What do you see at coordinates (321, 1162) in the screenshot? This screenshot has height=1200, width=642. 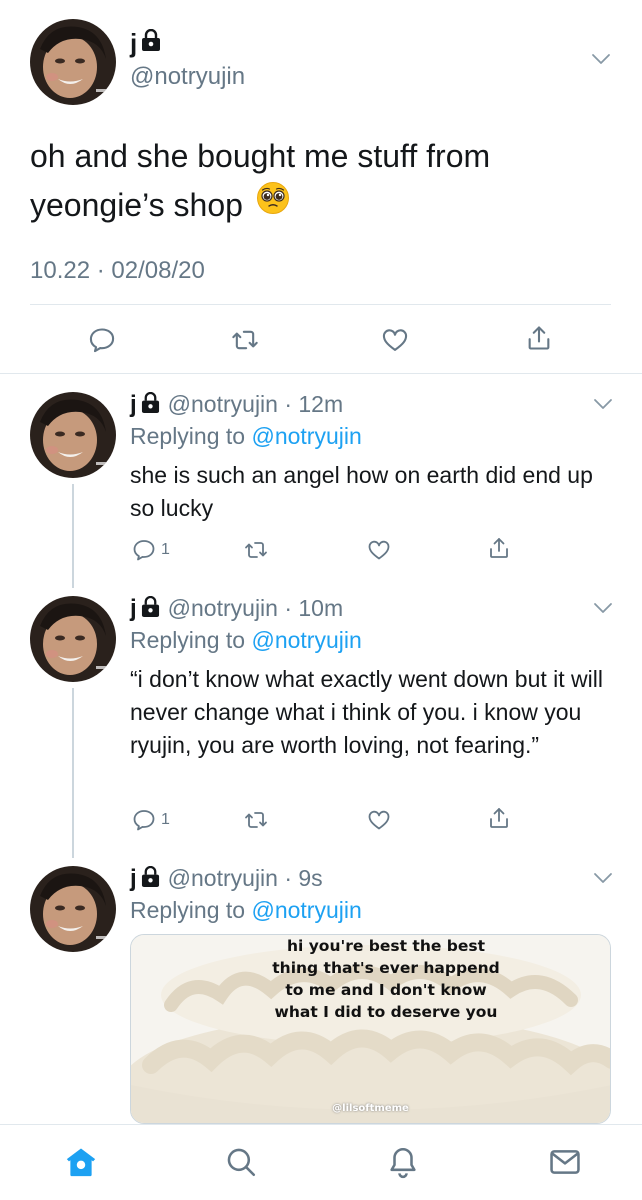 I see `tab-bar` at bounding box center [321, 1162].